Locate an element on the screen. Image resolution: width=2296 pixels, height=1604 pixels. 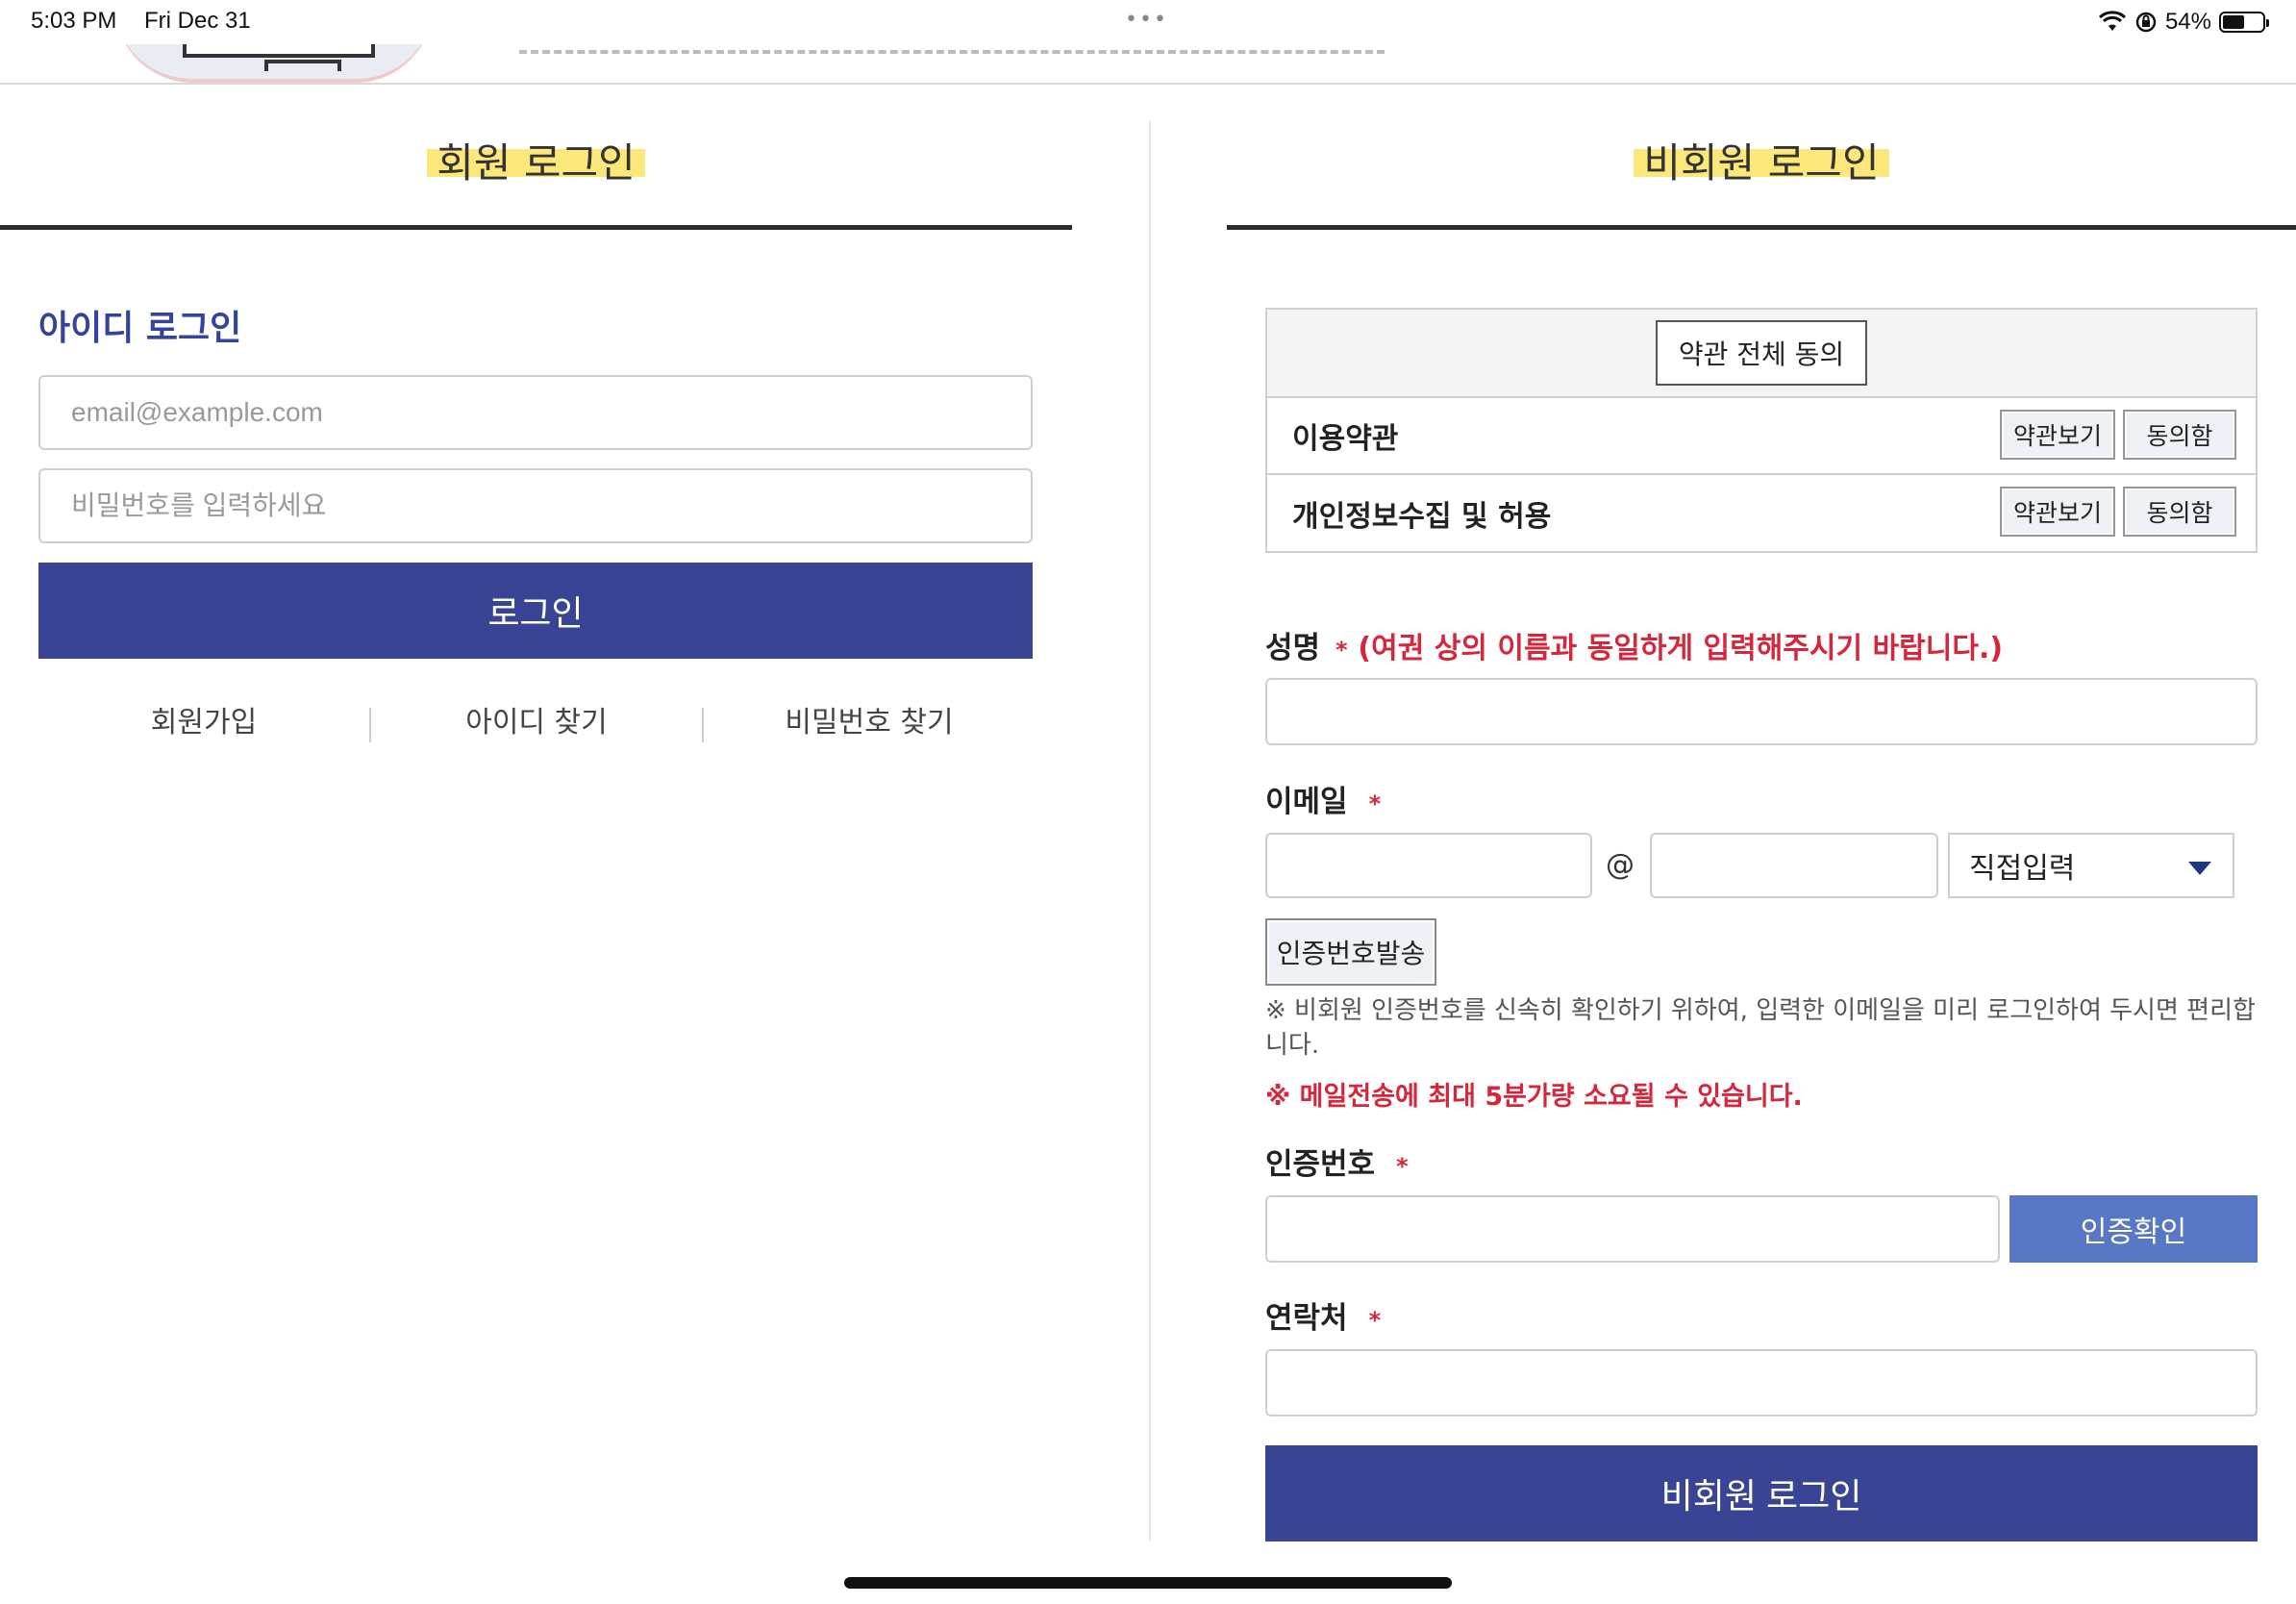
privacy-label: 개인정보수집 및 허용 is located at coordinates (1422, 517).